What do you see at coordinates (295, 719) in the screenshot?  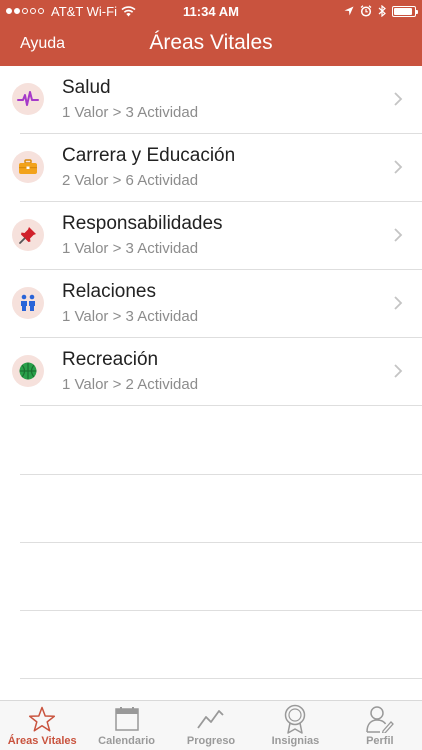 I see `badge-icon` at bounding box center [295, 719].